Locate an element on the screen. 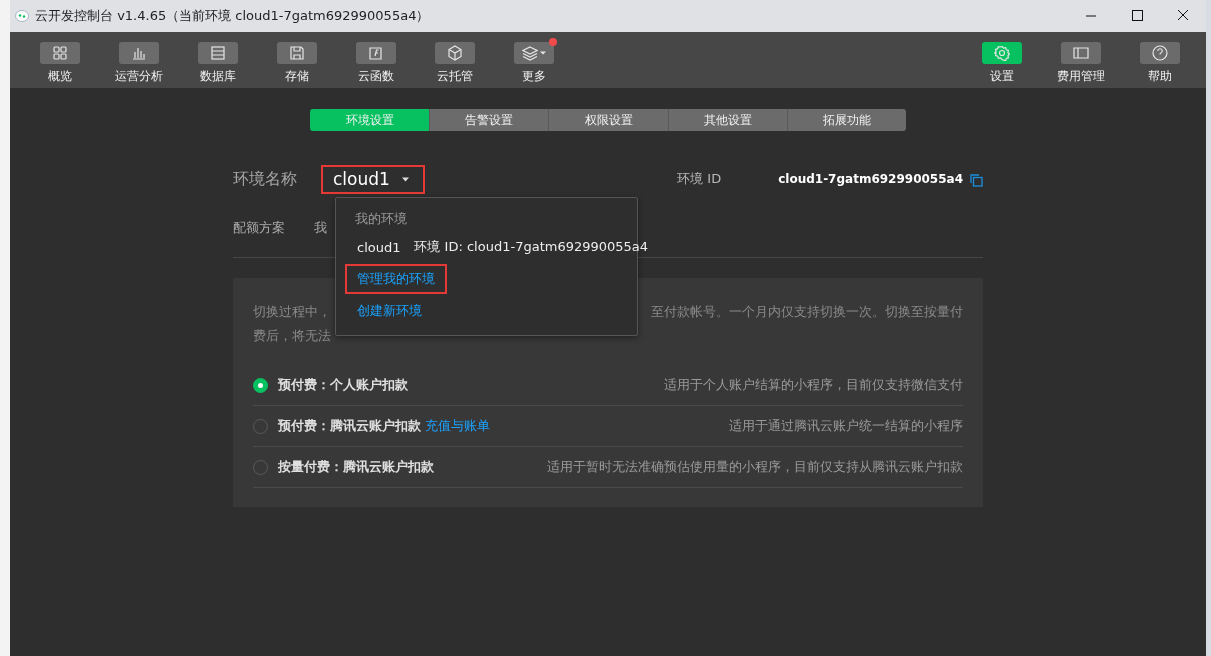  plan-label: 预付费：个人账户扣款 is located at coordinates (343, 385).